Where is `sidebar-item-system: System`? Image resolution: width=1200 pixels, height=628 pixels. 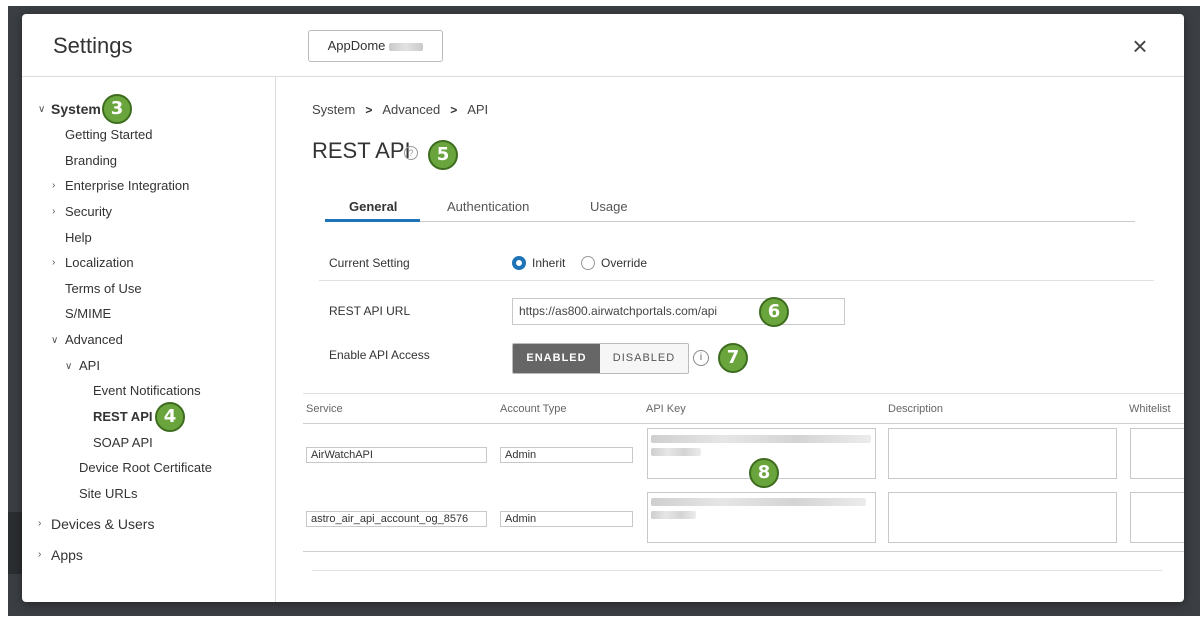 sidebar-item-system: System is located at coordinates (76, 109).